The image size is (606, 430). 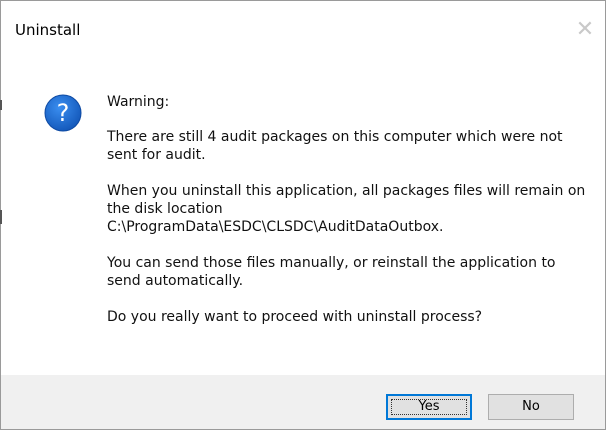 What do you see at coordinates (303, 32) in the screenshot?
I see `title-bar: Uninstall ✕` at bounding box center [303, 32].